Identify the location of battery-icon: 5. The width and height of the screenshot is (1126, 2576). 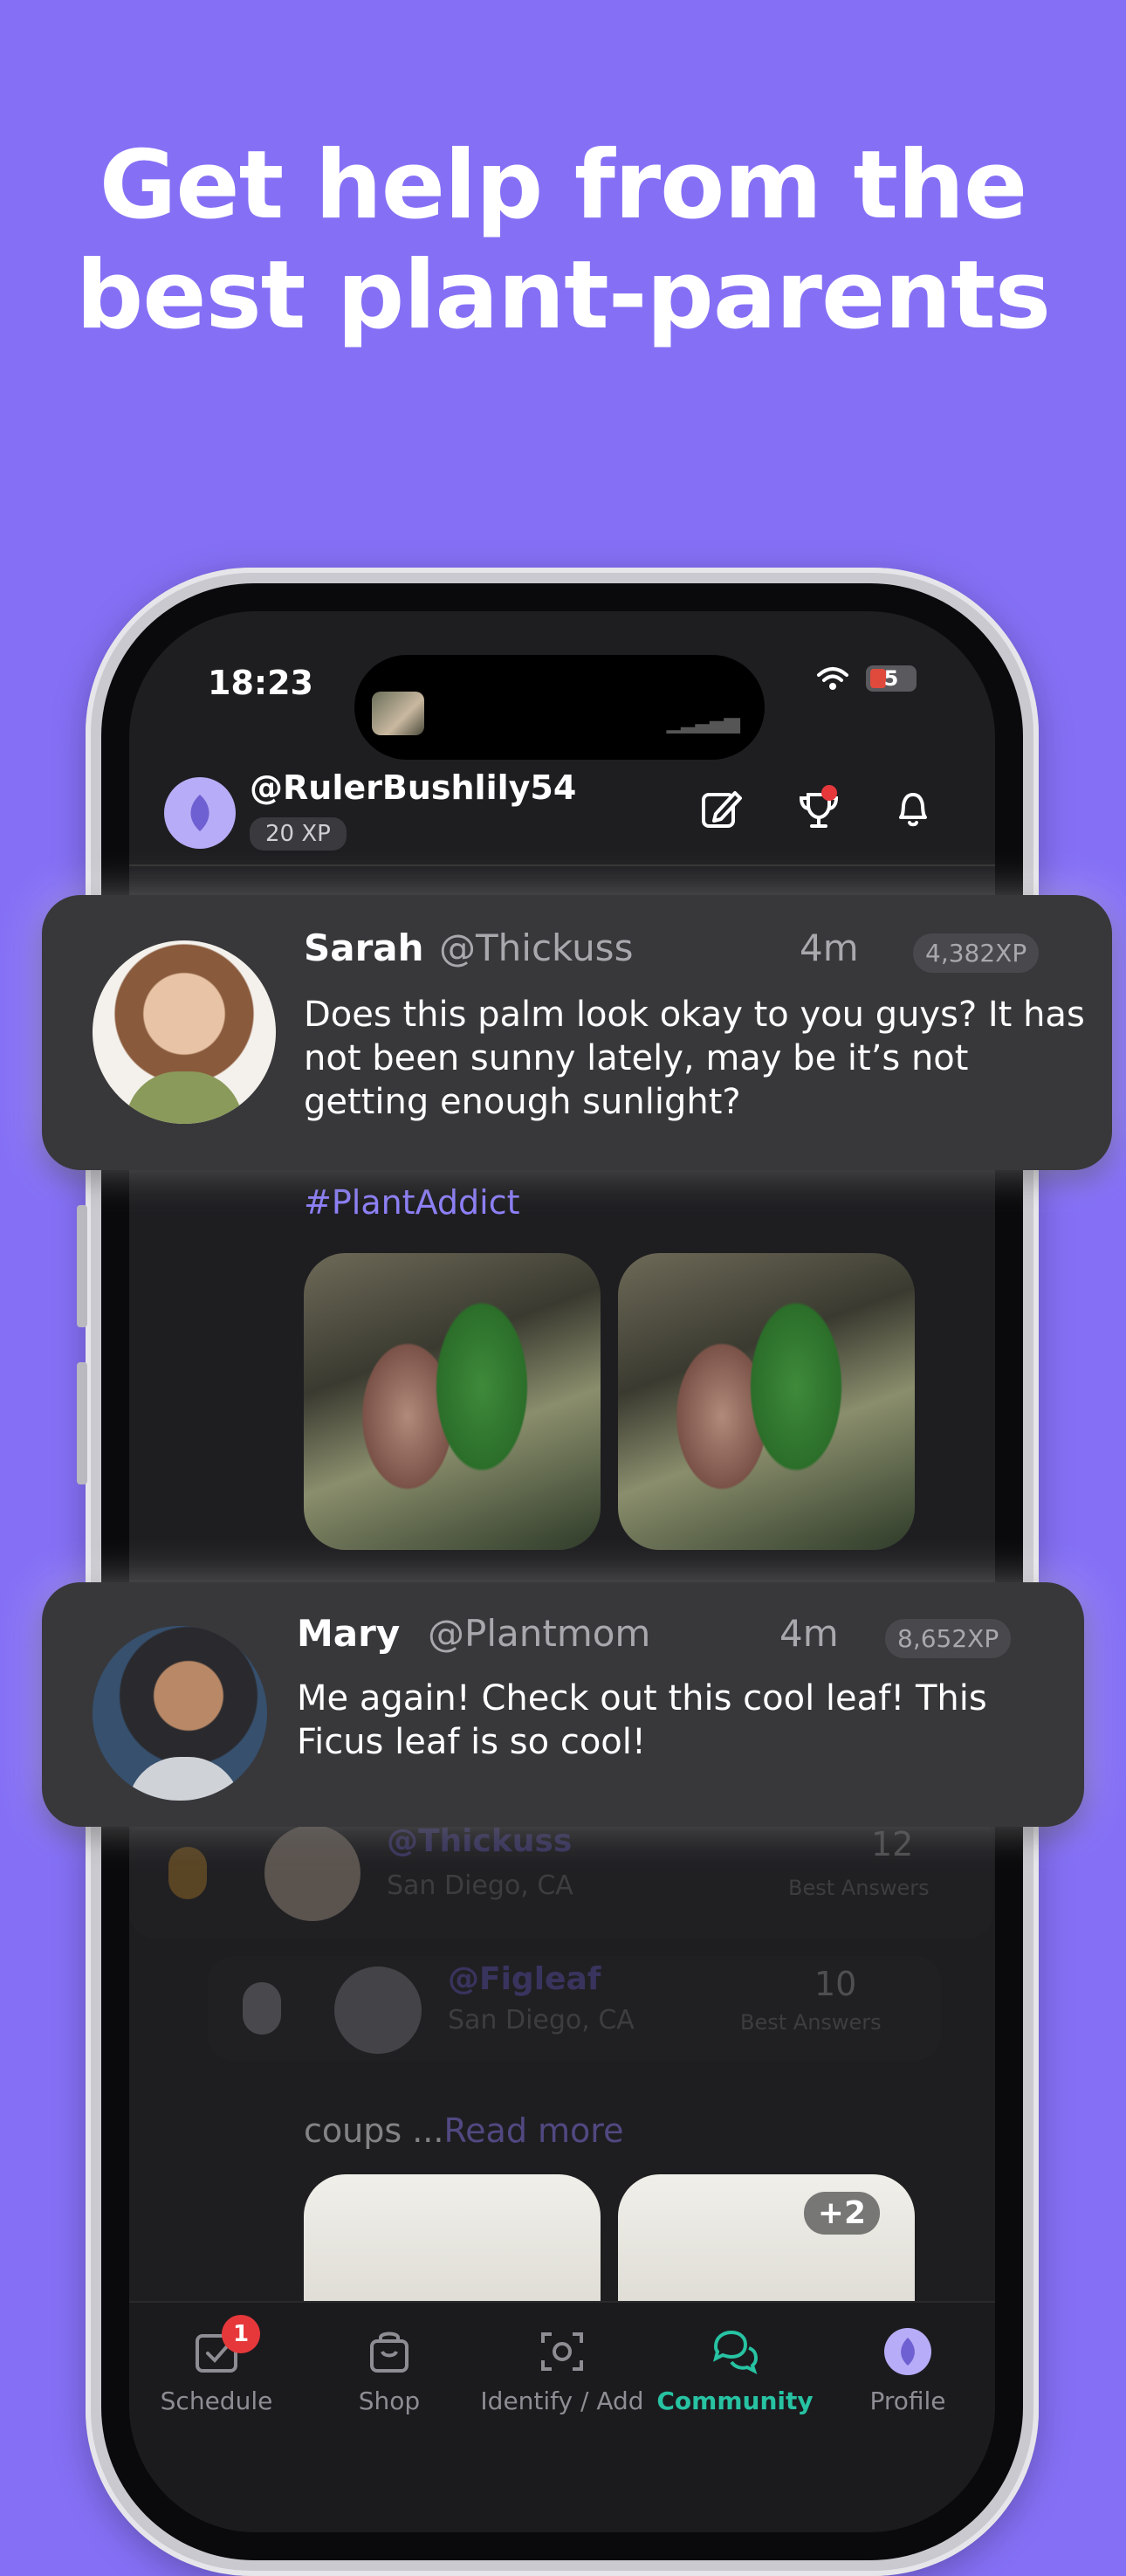
(891, 678).